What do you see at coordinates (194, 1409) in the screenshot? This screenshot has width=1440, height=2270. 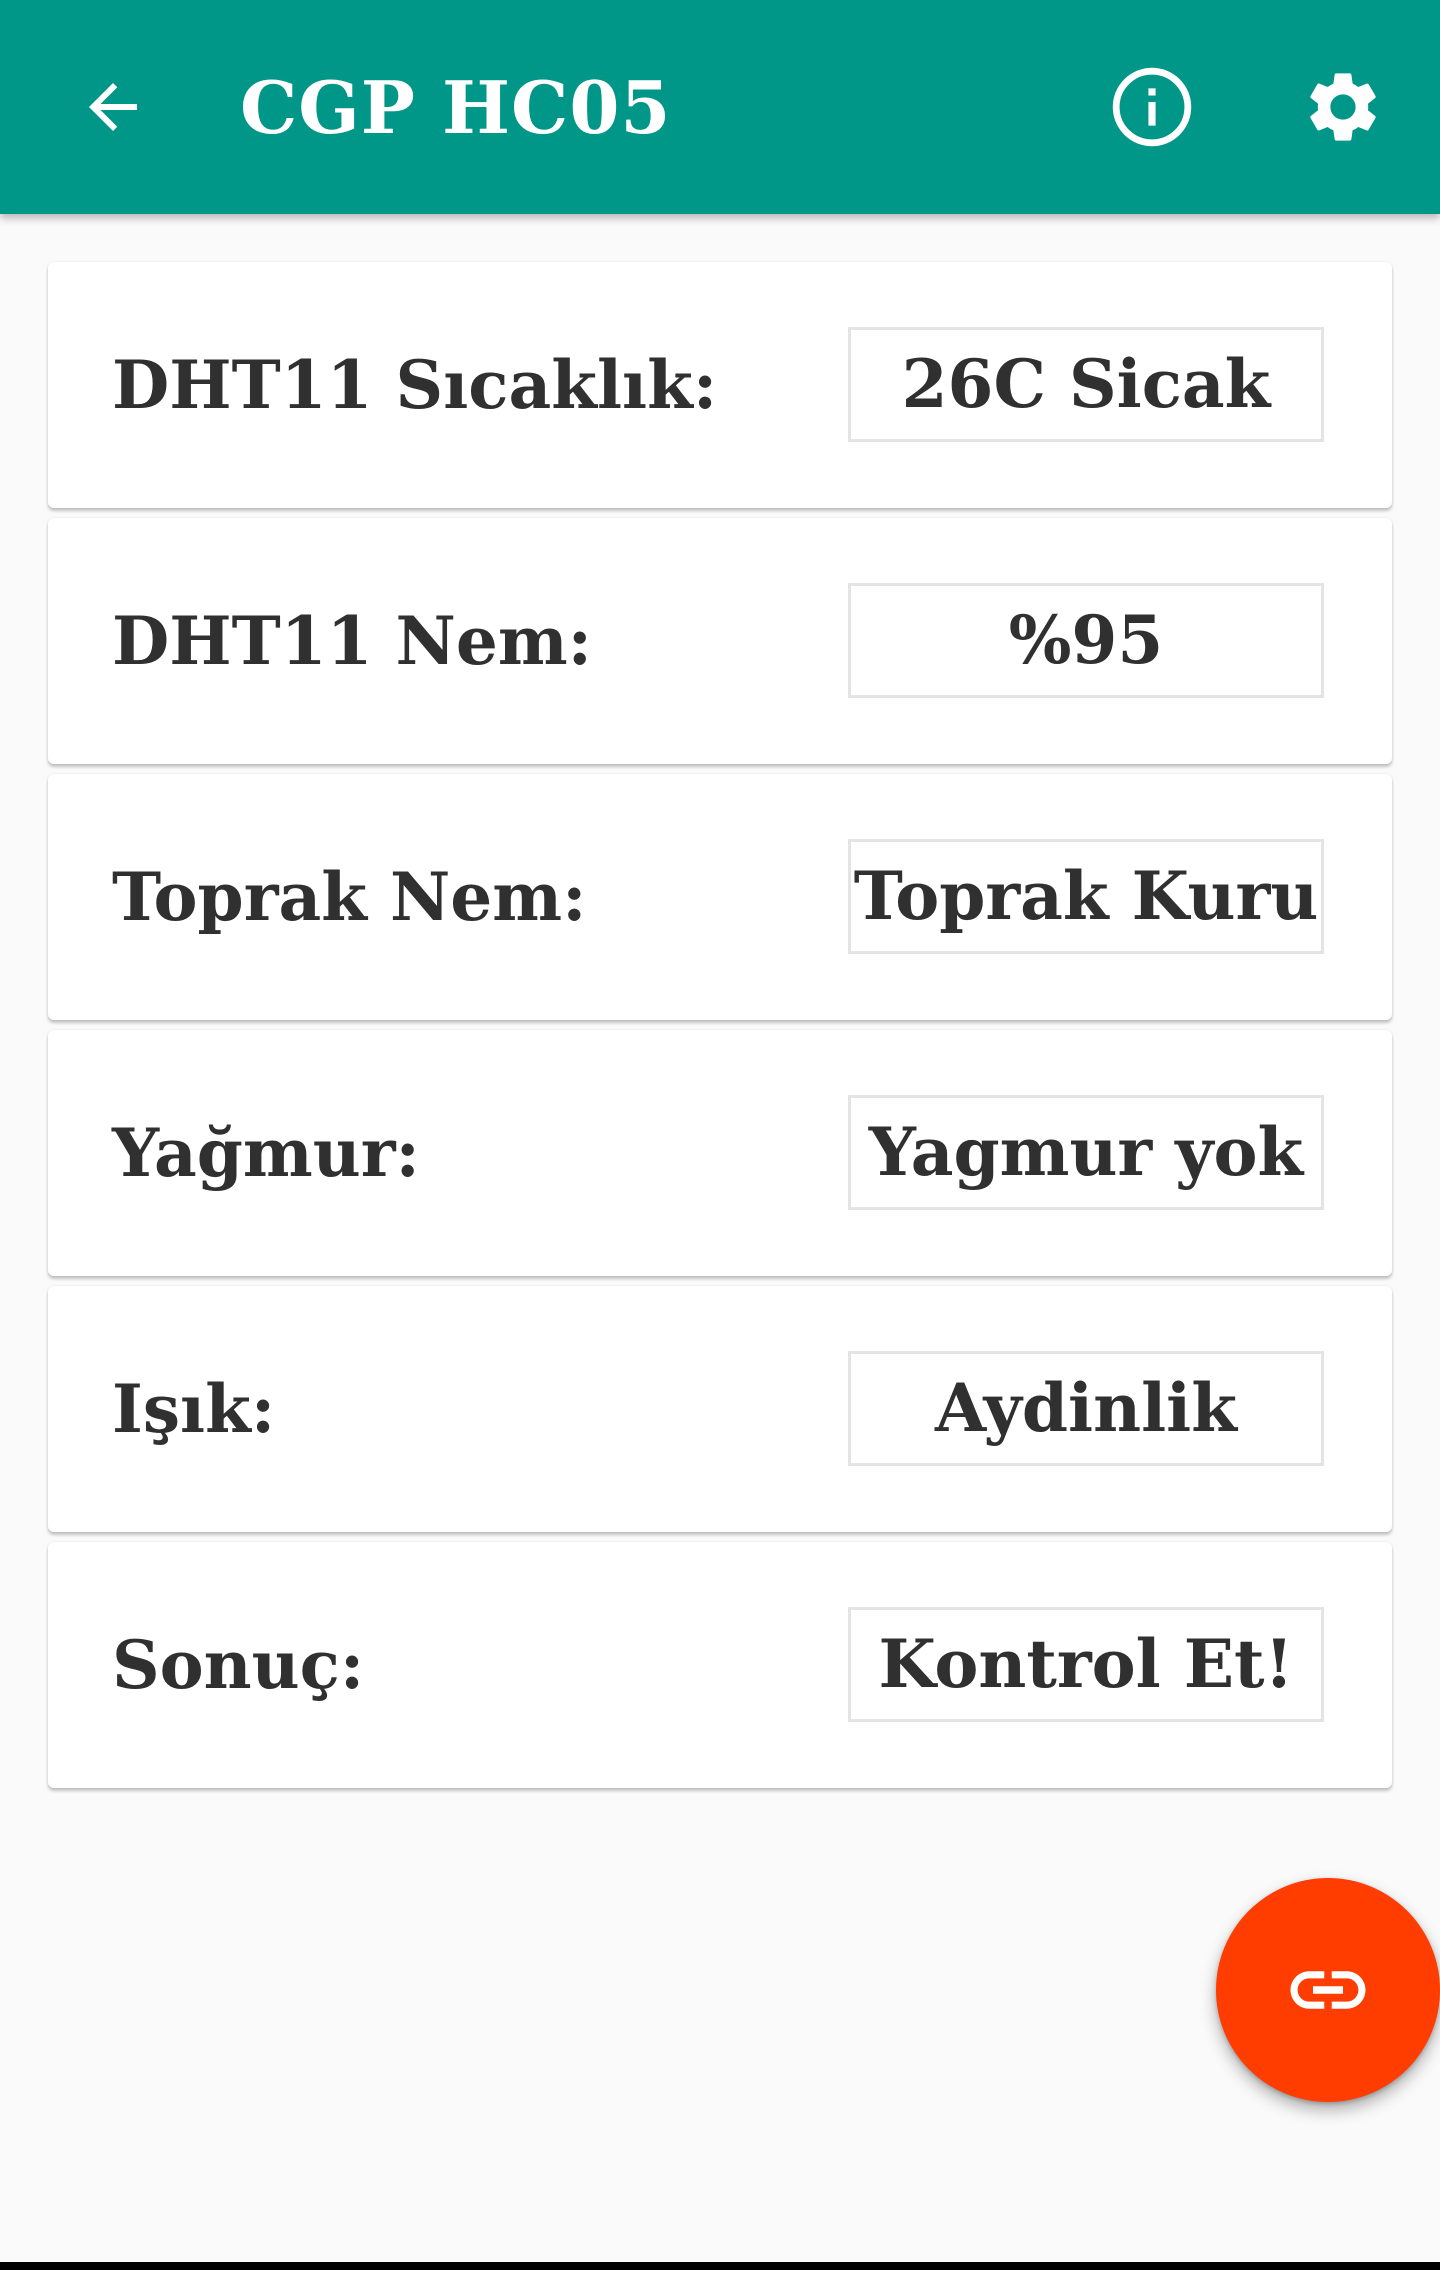 I see `light-label: Işık:` at bounding box center [194, 1409].